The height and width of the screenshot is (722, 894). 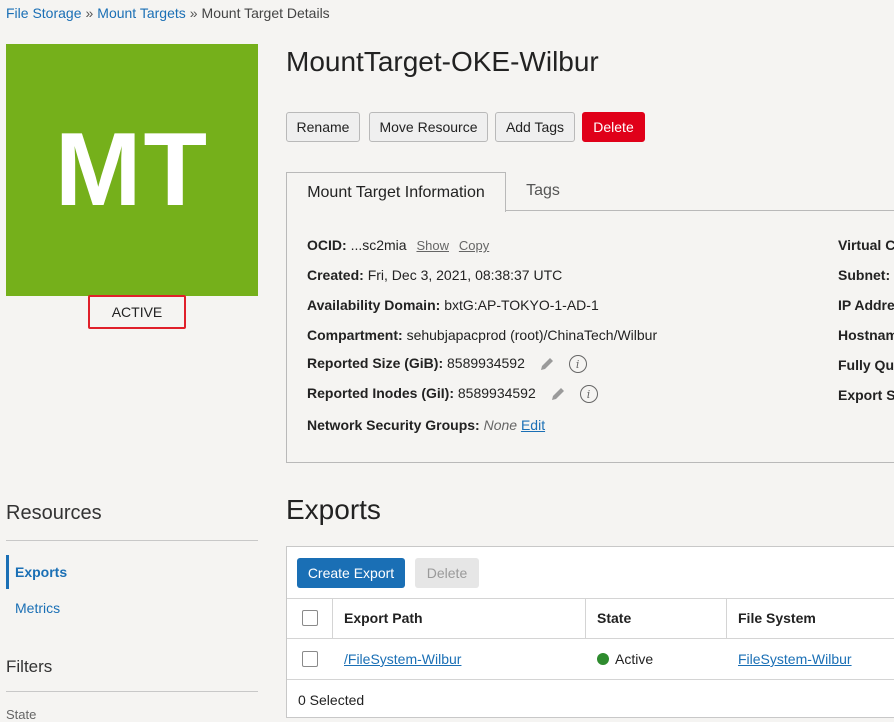 I want to click on breadcrumb-file-storage: File Storage, so click(x=43, y=13).